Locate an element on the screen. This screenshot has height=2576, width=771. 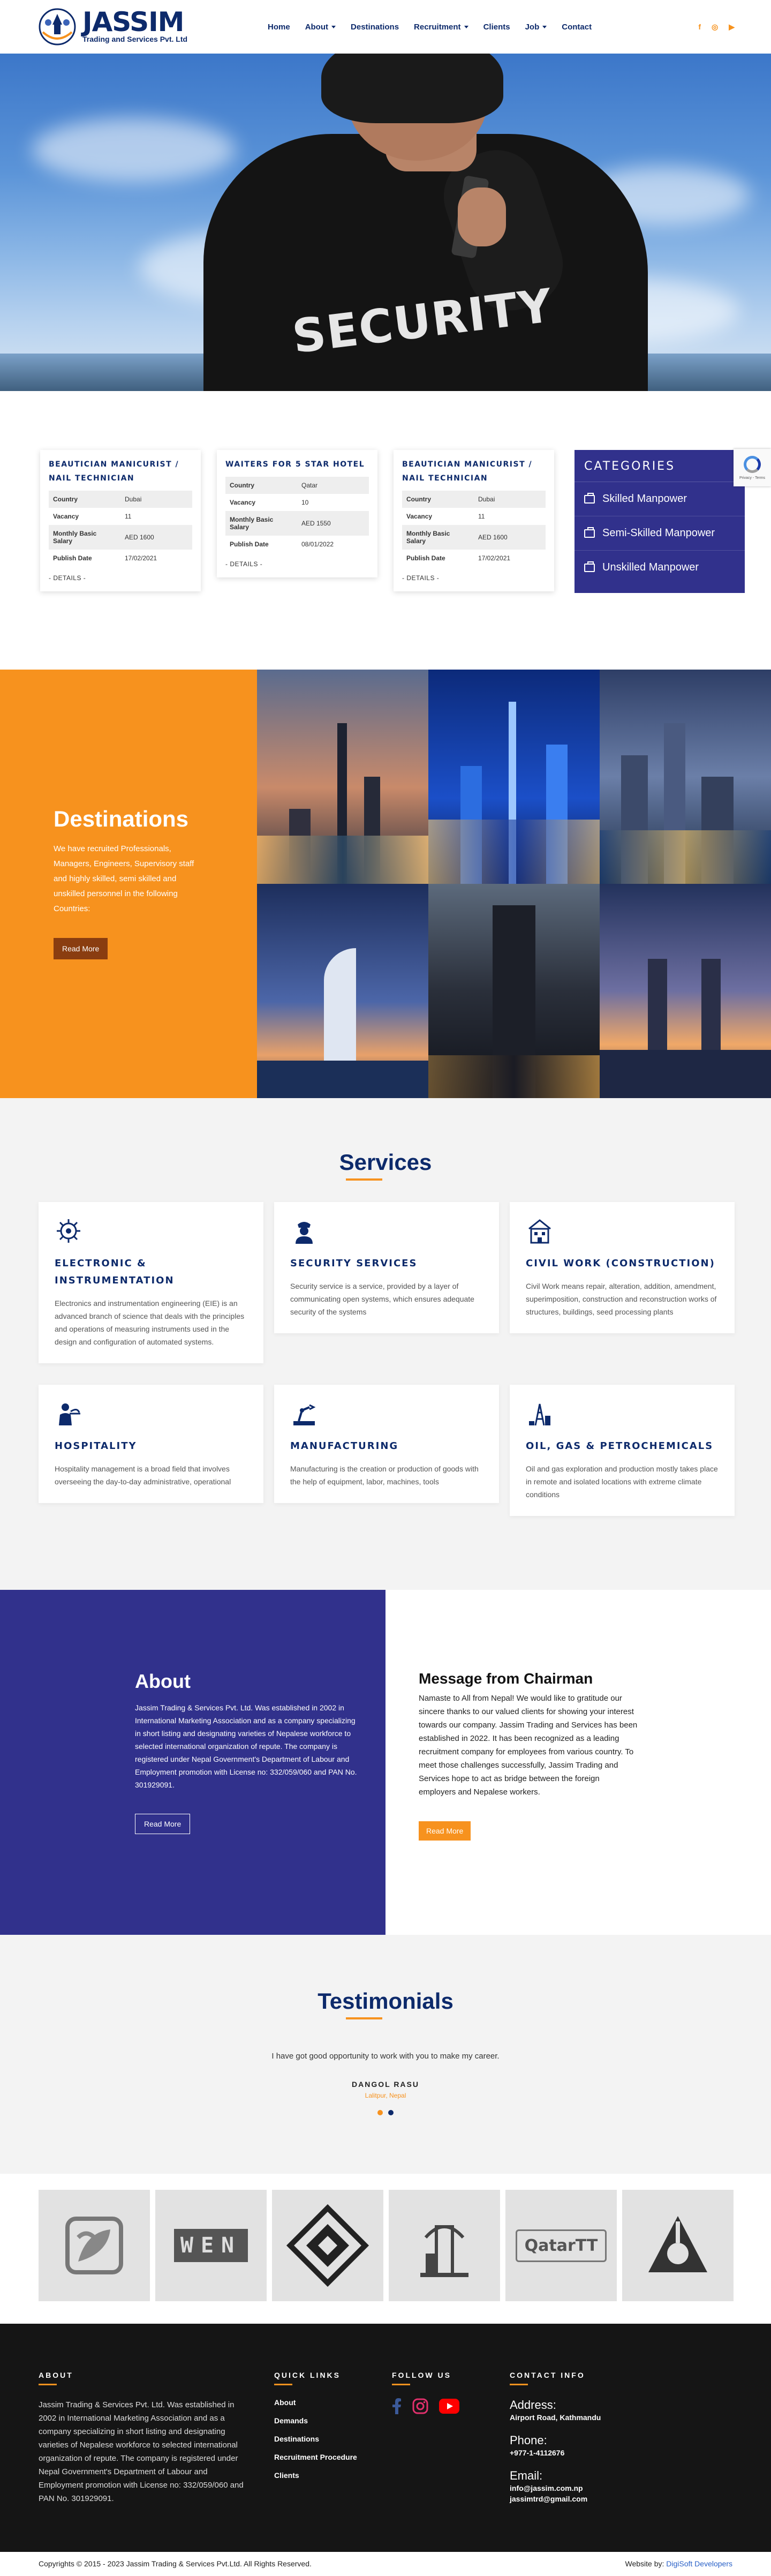
brand-logo: JASSIM Trading and Services Pvt. Ltd is located at coordinates (152, 26).